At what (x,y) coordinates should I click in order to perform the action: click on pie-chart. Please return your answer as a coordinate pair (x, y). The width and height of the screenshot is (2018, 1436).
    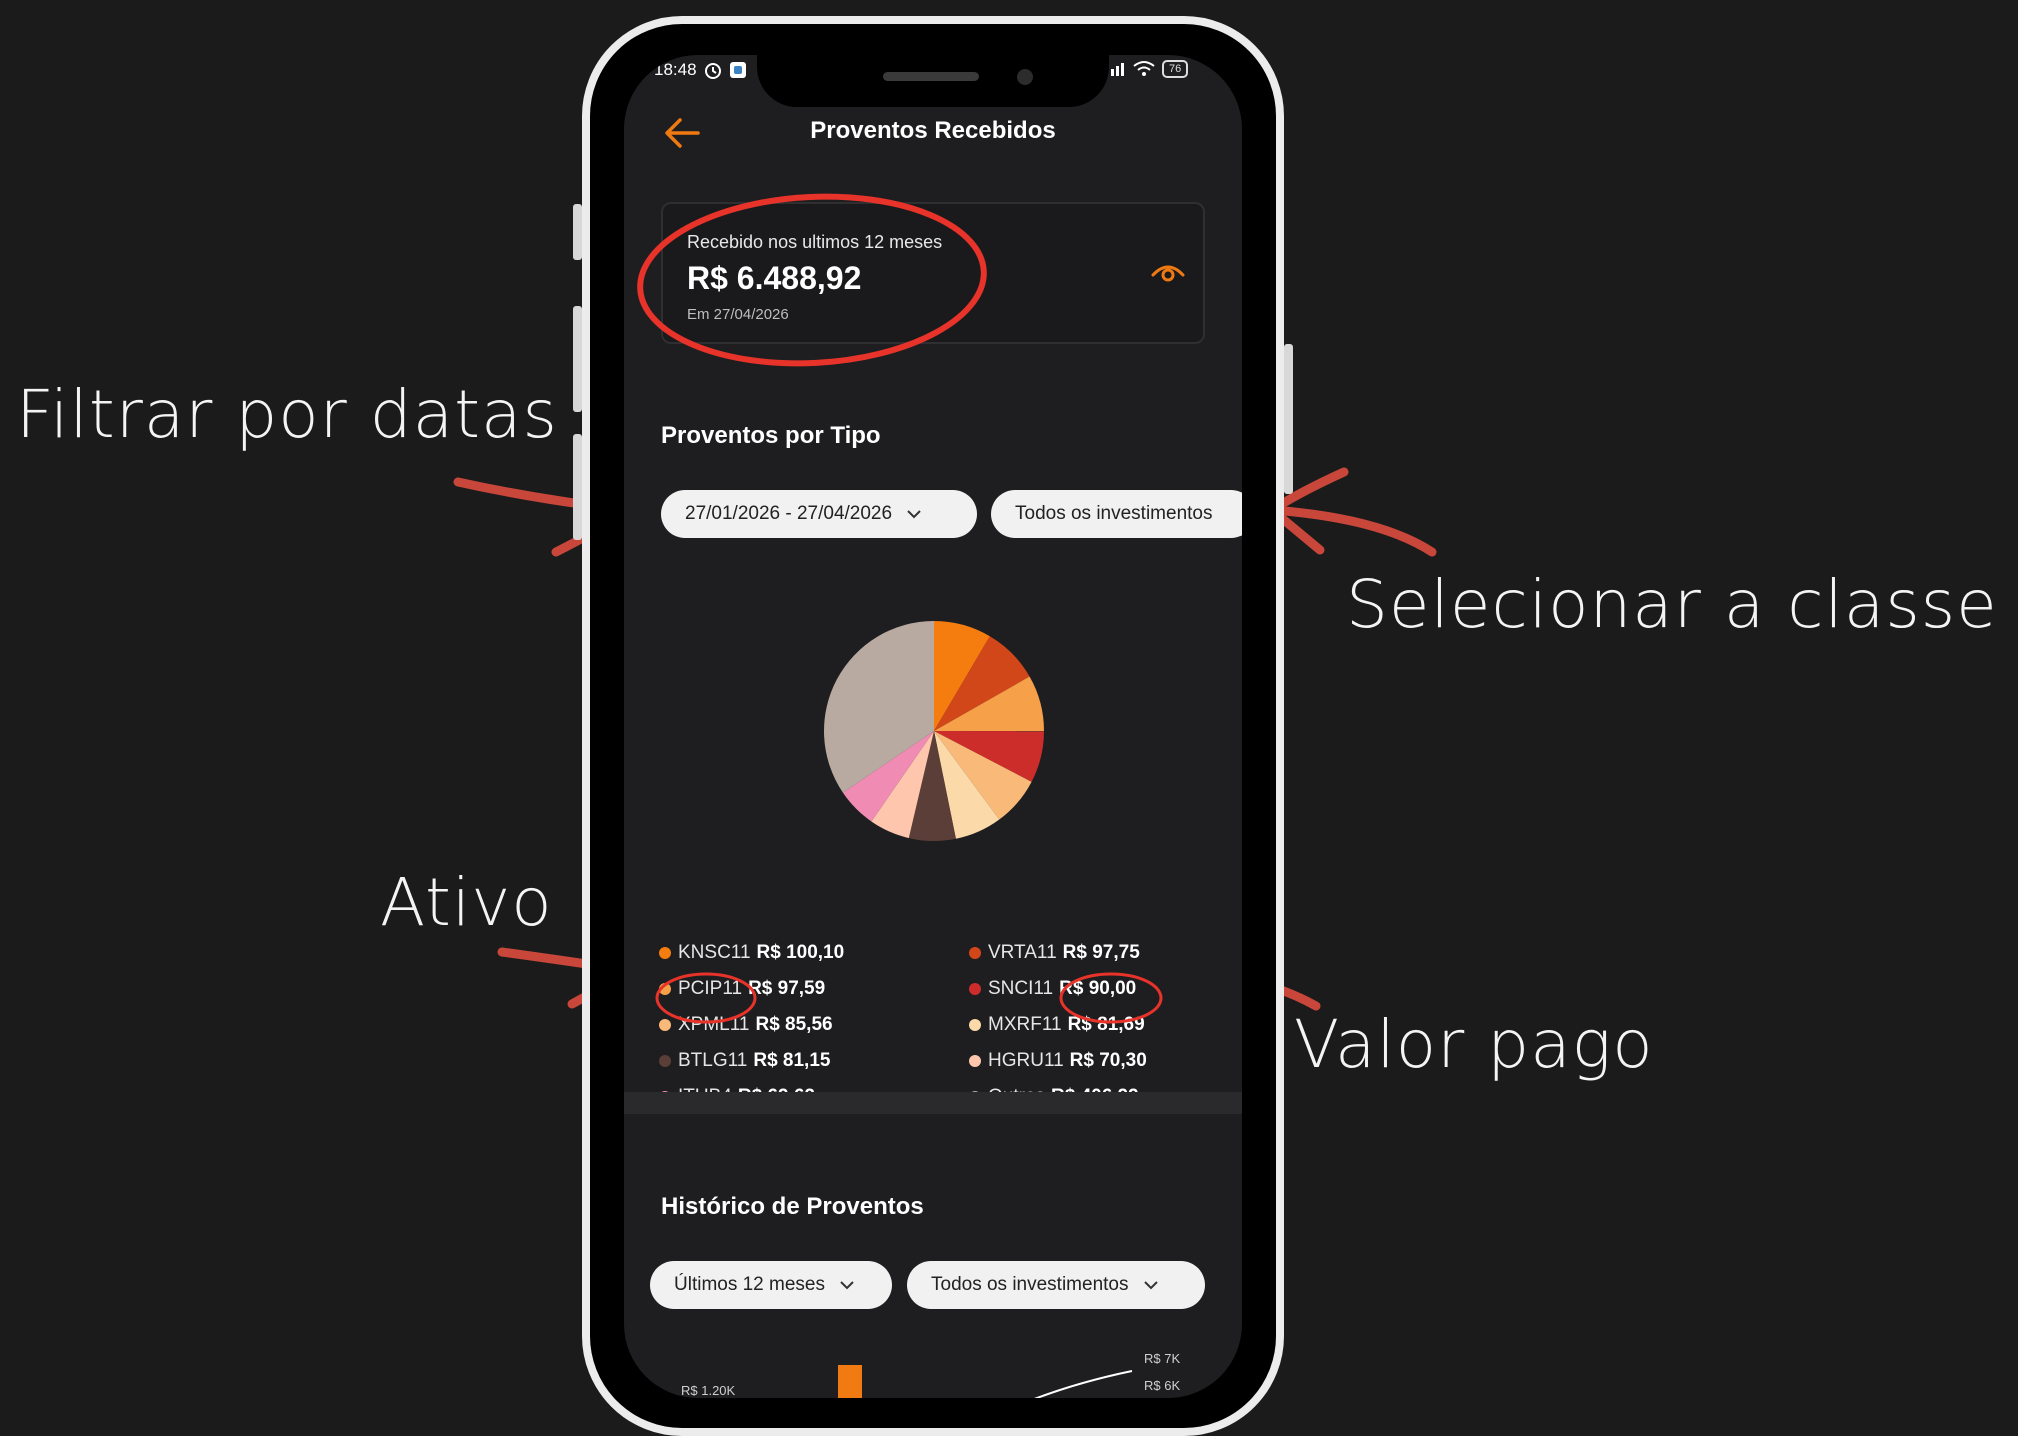
    Looking at the image, I should click on (934, 731).